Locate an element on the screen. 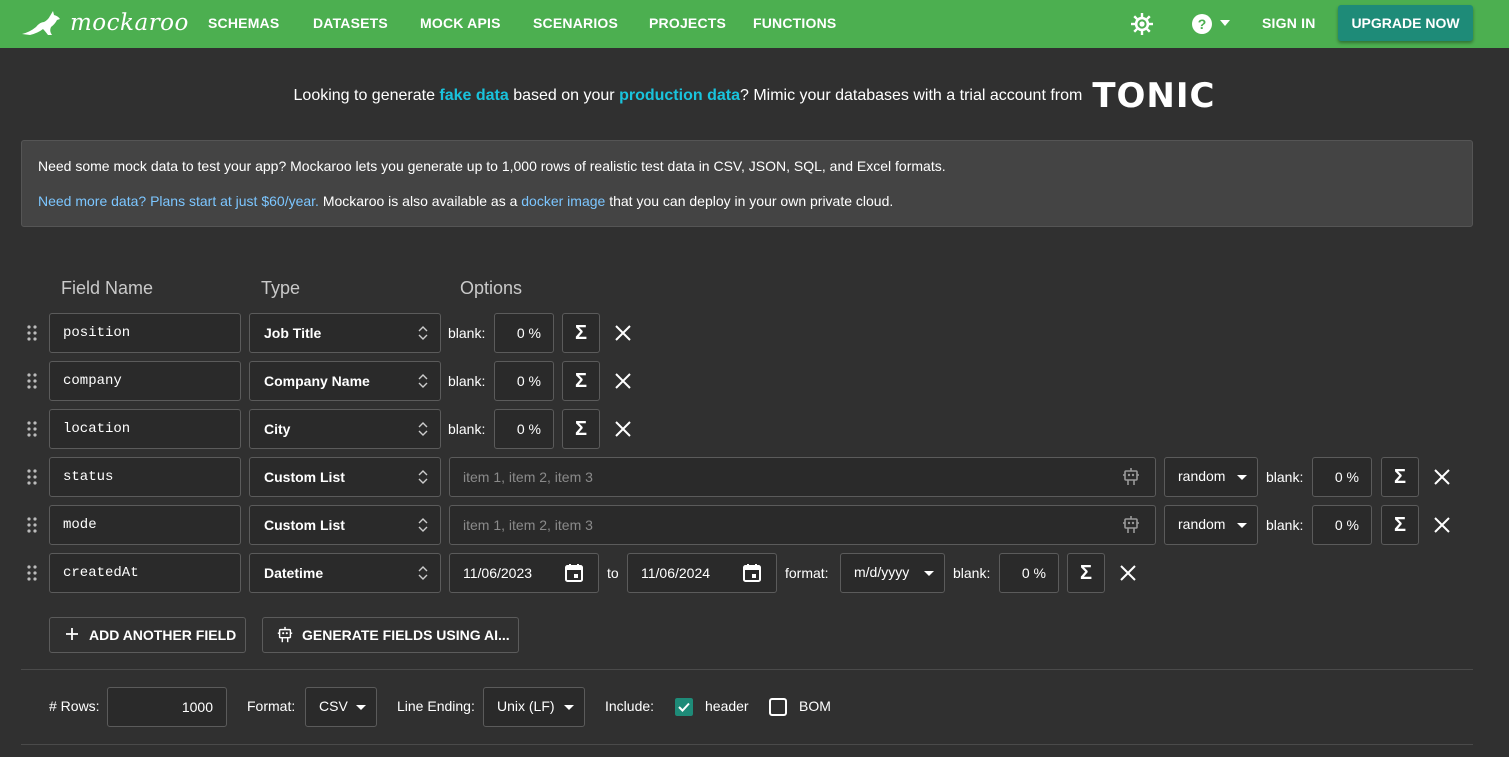 The height and width of the screenshot is (757, 1509). field-name-input: createdAt is located at coordinates (145, 573).